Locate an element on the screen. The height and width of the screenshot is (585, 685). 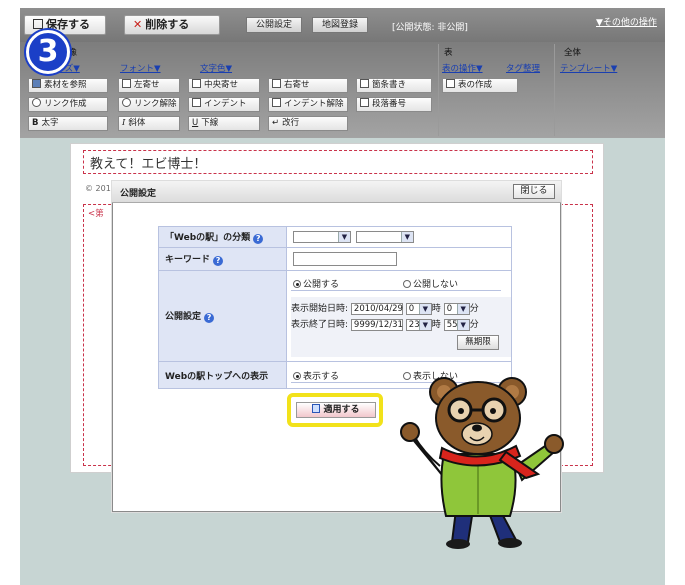
apply-button: 適用する is located at coordinates (336, 410).